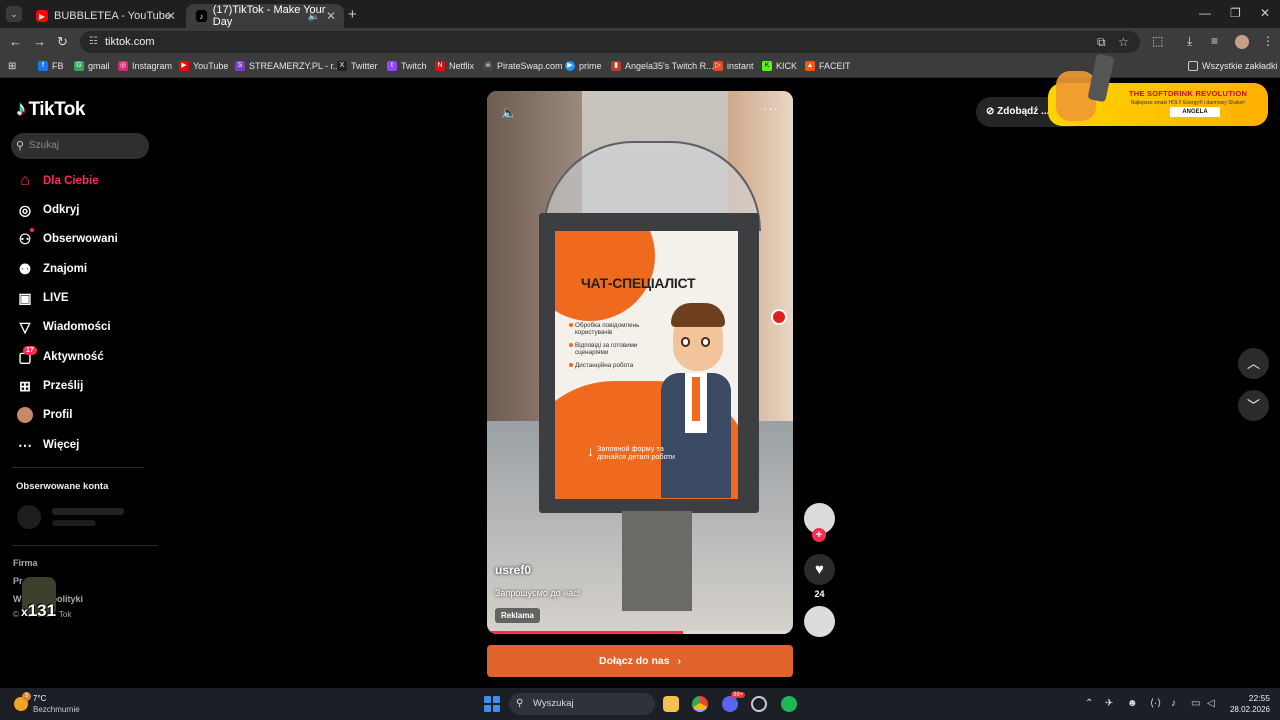  What do you see at coordinates (314, 16) in the screenshot?
I see `speaker-icon: 🔈` at bounding box center [314, 16].